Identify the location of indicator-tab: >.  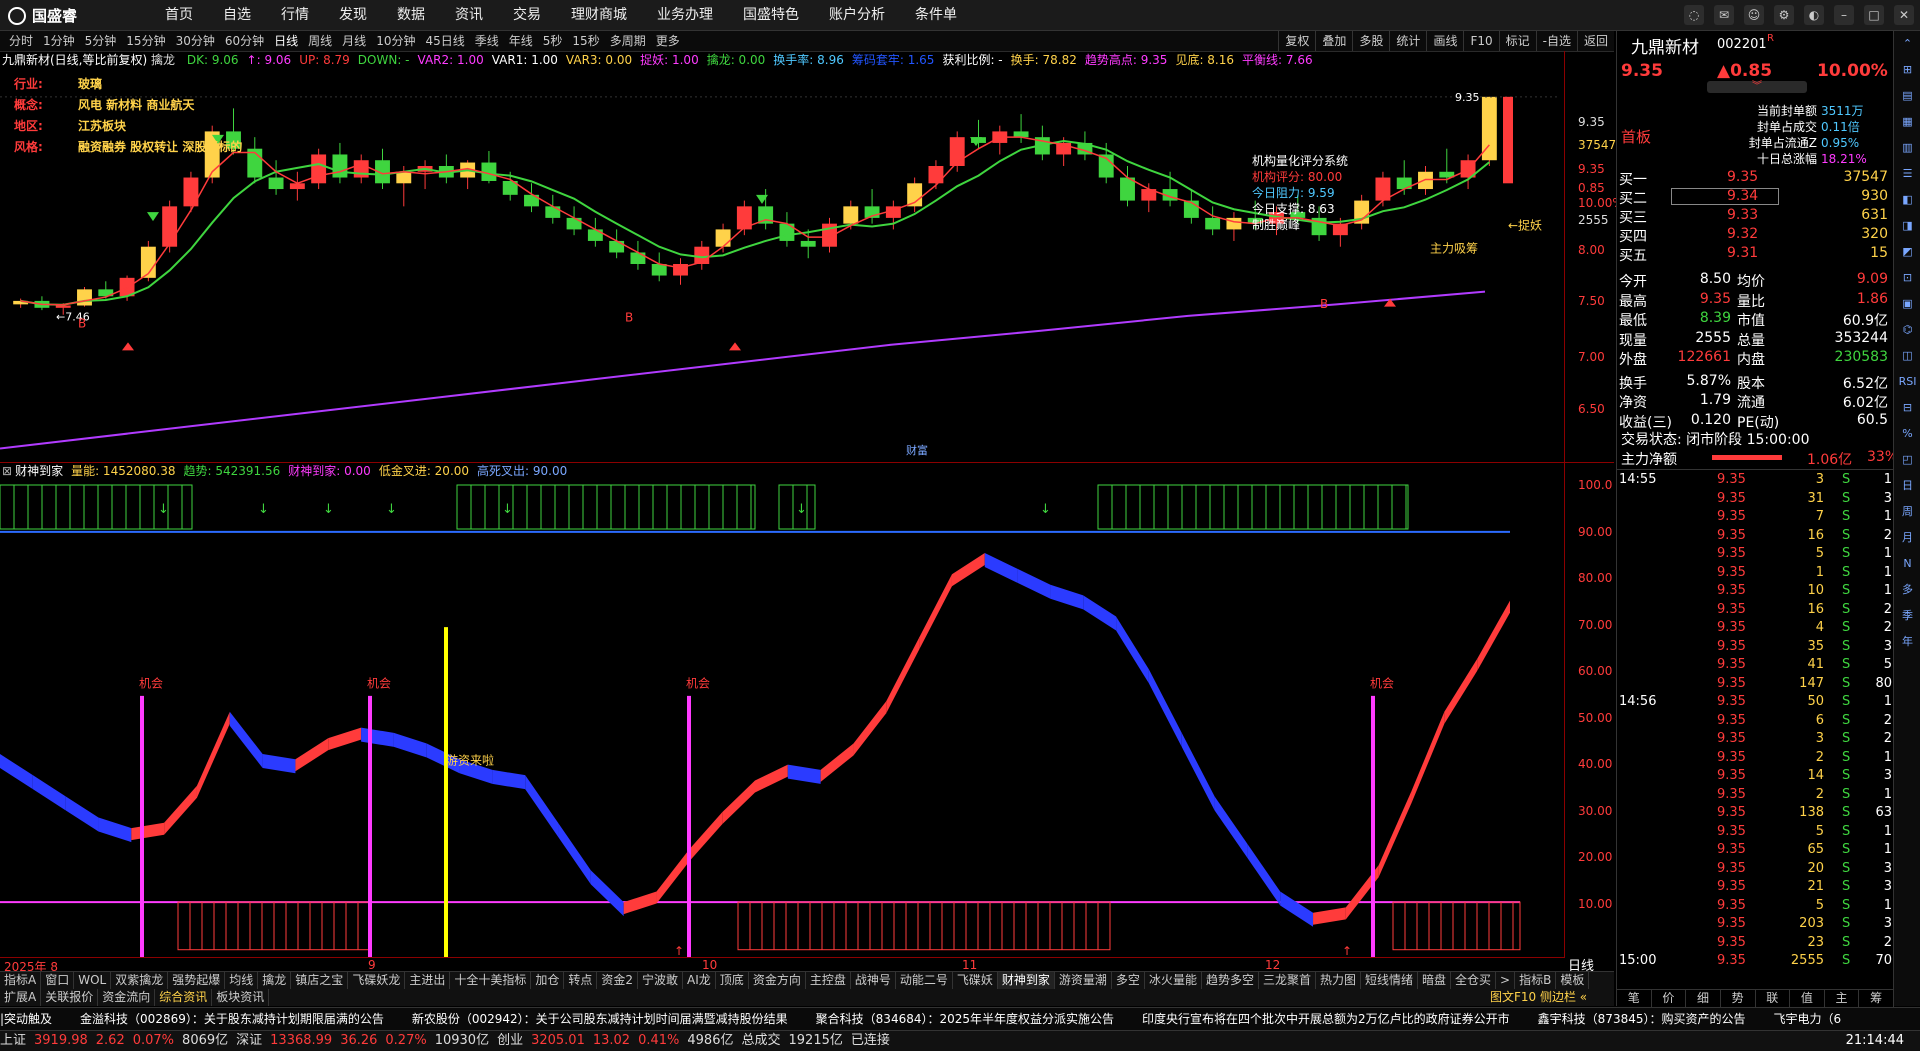
(1506, 980).